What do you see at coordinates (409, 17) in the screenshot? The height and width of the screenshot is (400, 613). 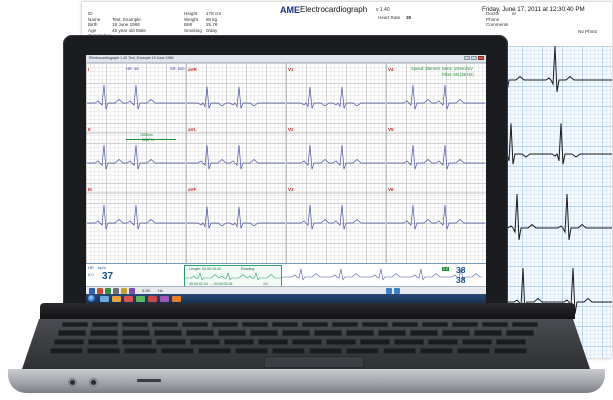 I see `heart-rate-value: 38` at bounding box center [409, 17].